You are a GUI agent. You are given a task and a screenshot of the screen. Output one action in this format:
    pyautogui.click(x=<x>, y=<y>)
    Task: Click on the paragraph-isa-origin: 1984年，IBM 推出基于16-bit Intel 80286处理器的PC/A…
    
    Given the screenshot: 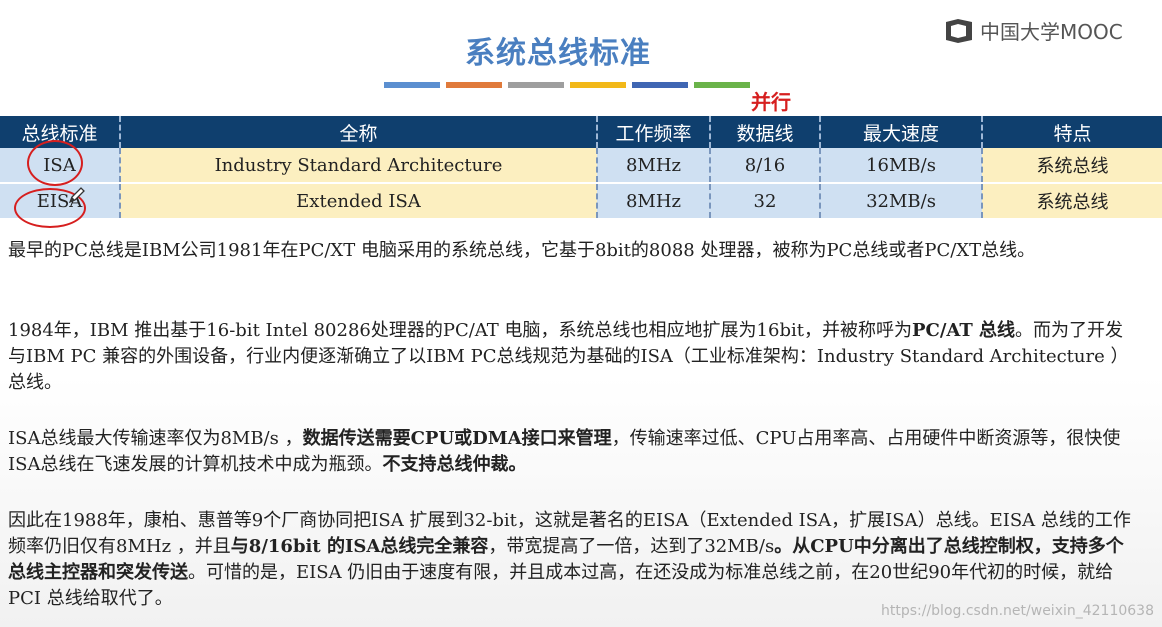 What is the action you would take?
    pyautogui.click(x=573, y=357)
    